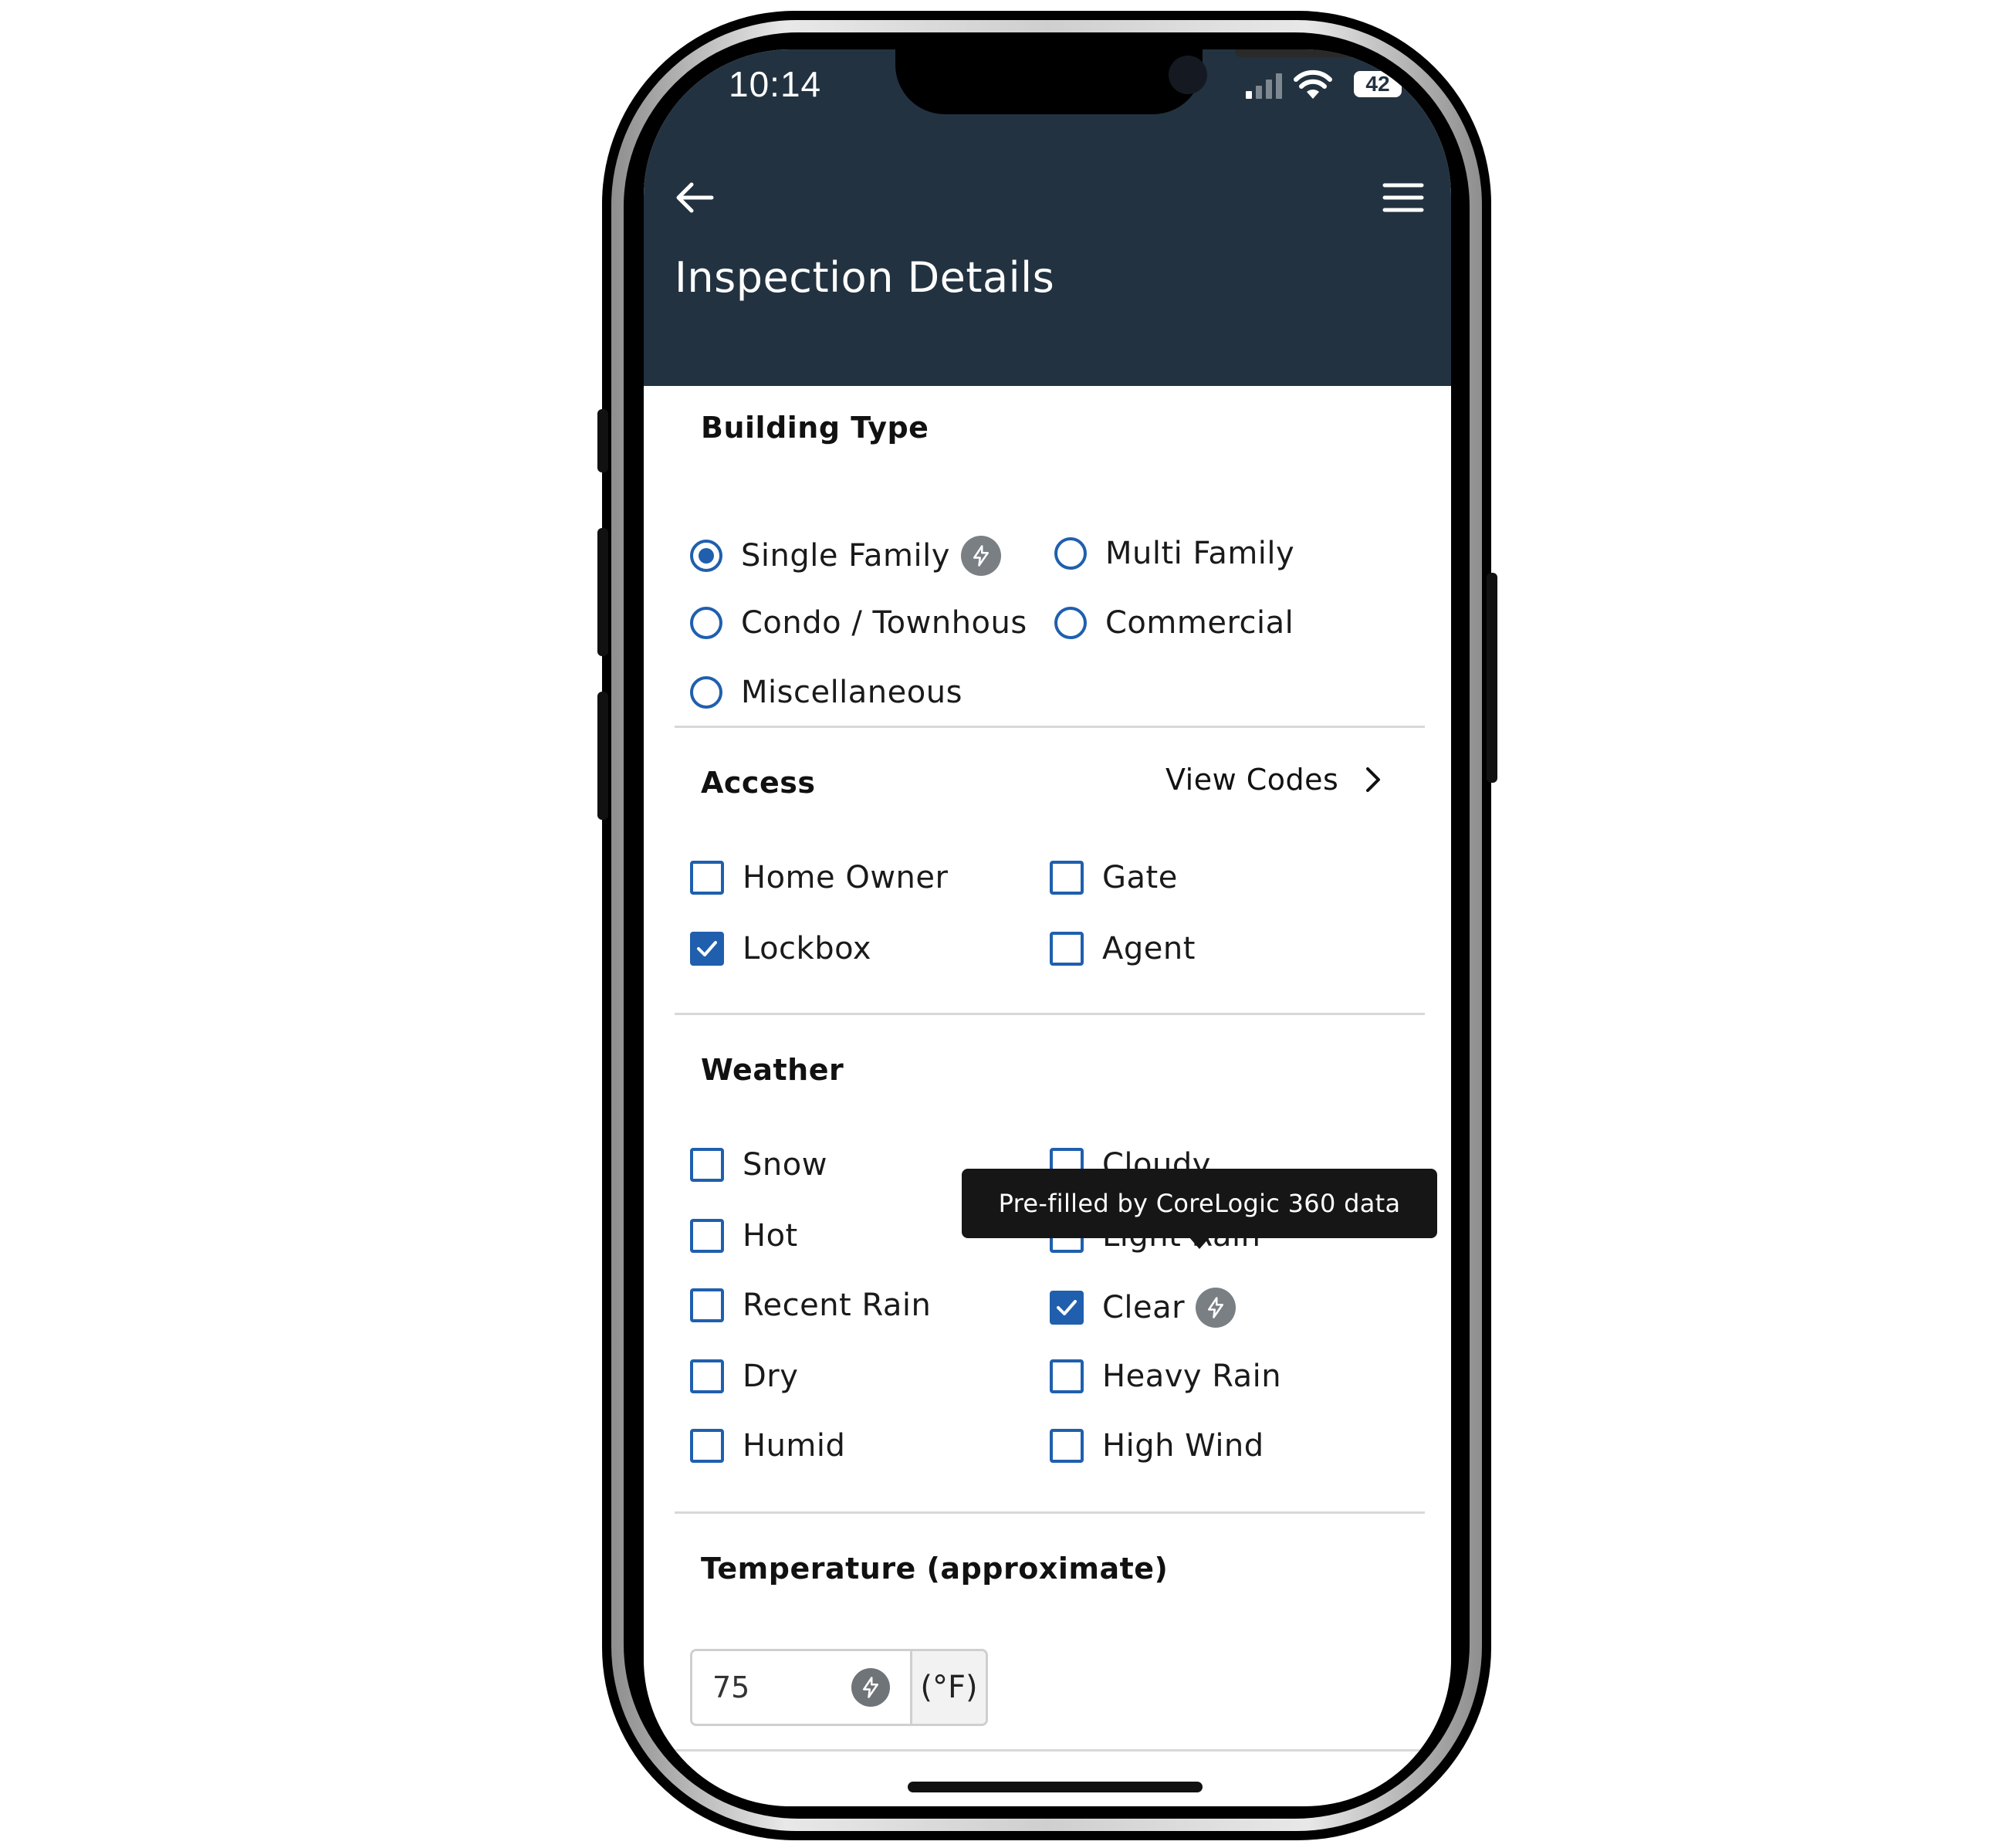  Describe the element at coordinates (815, 428) in the screenshot. I see `building-type-title: Building Type` at that location.